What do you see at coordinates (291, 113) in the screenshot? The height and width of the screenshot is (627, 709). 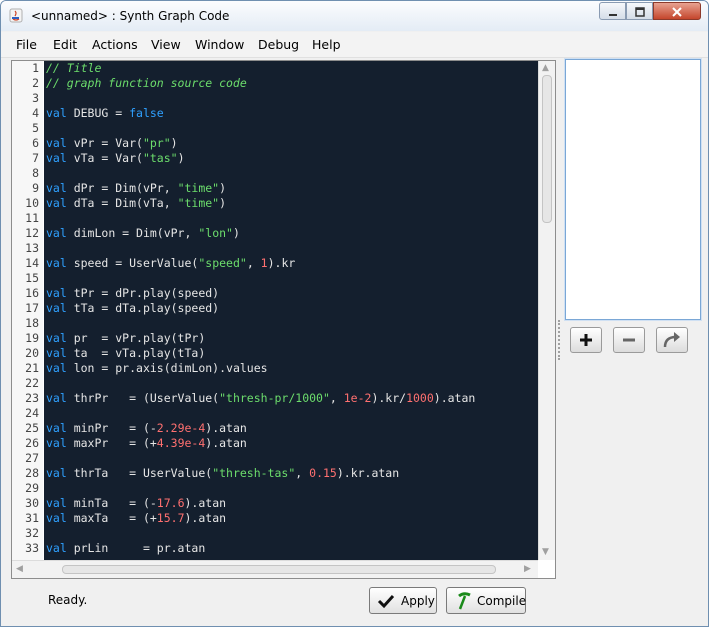 I see `code-line: val DEBUG = false` at bounding box center [291, 113].